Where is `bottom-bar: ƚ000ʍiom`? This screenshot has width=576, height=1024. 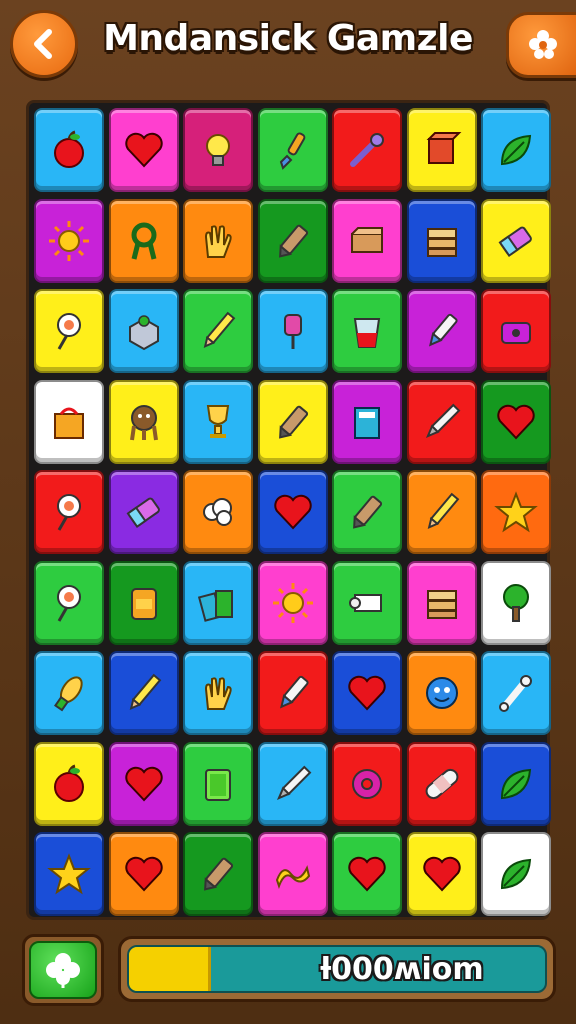
bottom-bar: ƚ000ʍiom is located at coordinates (288, 974).